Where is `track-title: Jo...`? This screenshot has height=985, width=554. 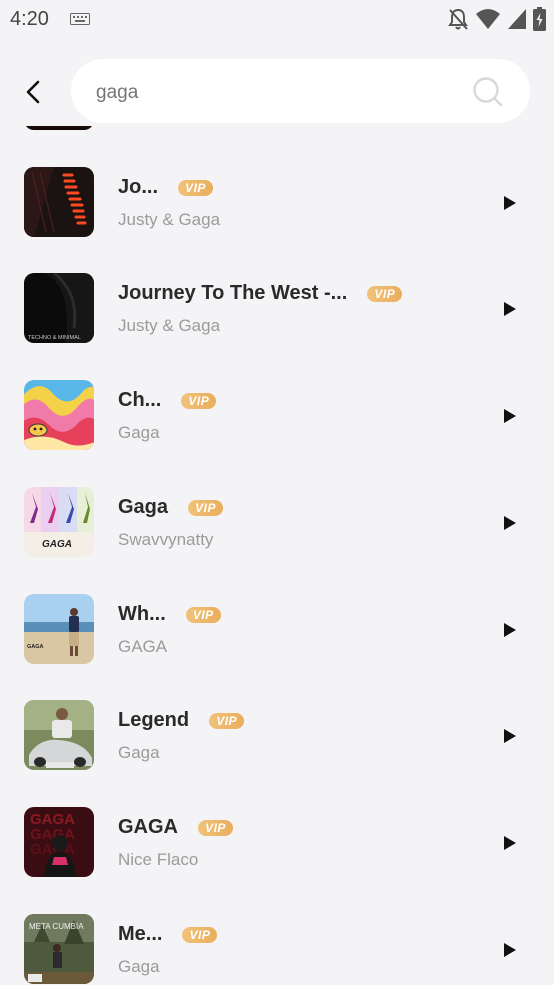 track-title: Jo... is located at coordinates (138, 187).